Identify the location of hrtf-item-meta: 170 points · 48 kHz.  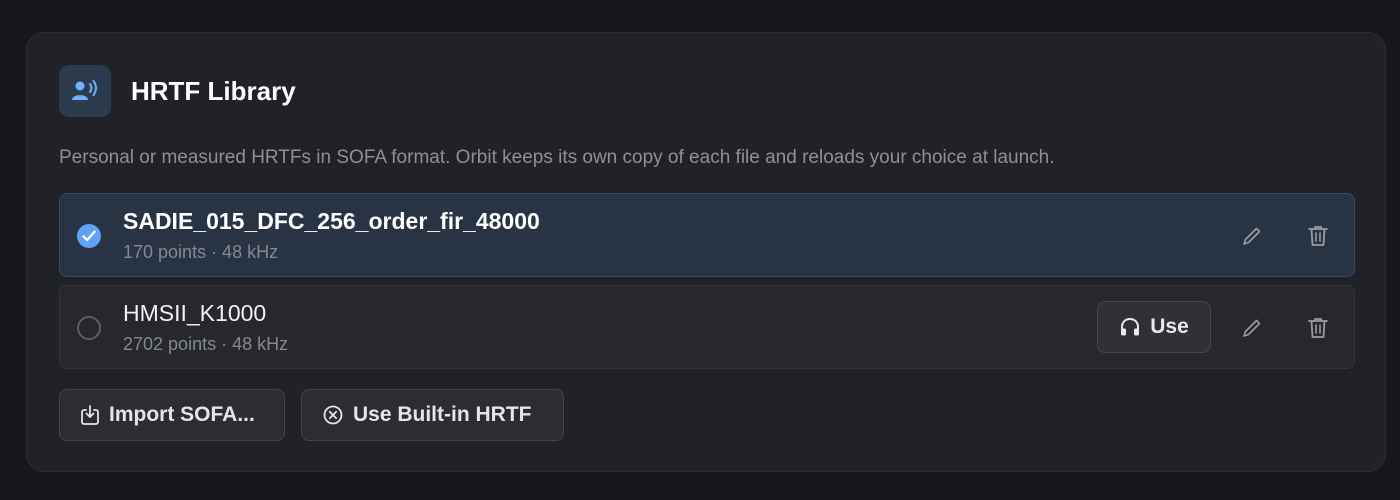
(201, 252).